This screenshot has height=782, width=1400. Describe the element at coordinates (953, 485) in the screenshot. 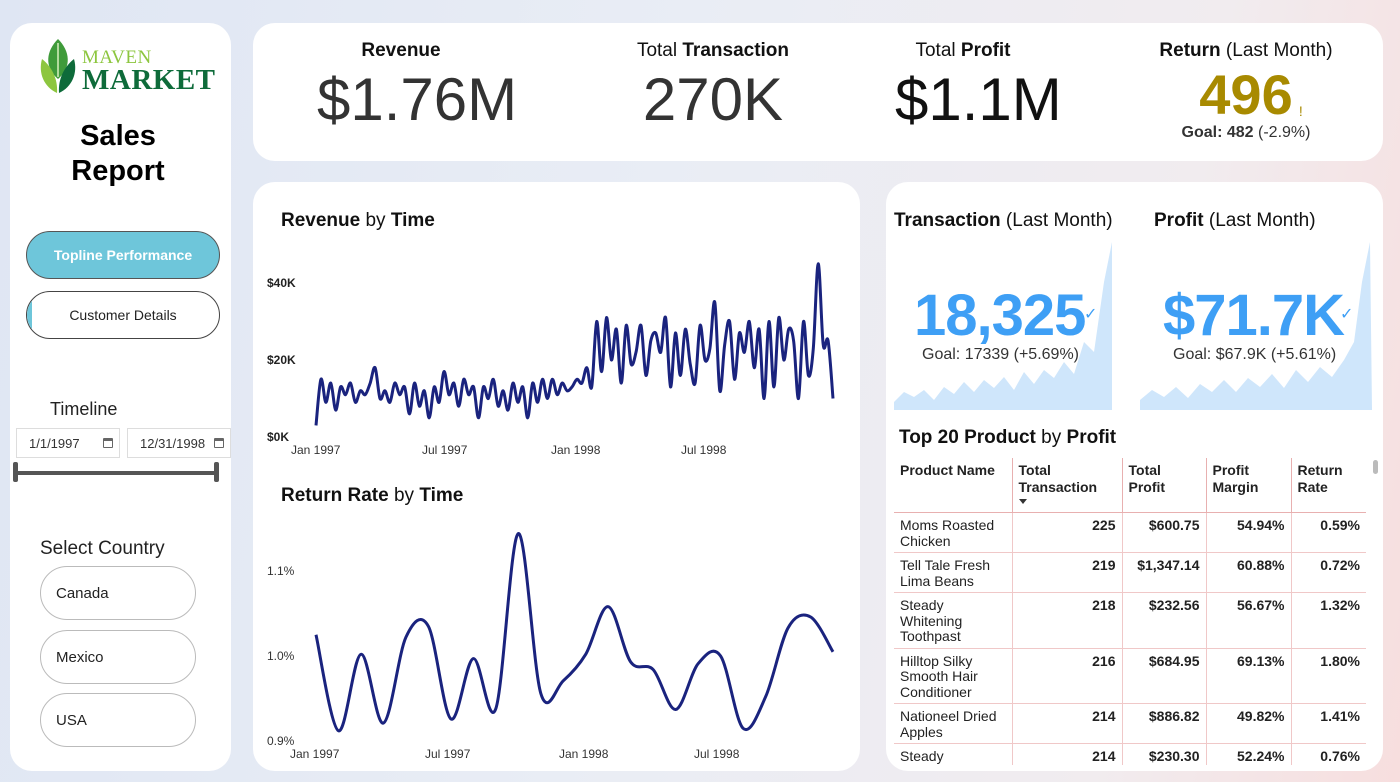

I see `column-header-product-name: Product Name` at that location.